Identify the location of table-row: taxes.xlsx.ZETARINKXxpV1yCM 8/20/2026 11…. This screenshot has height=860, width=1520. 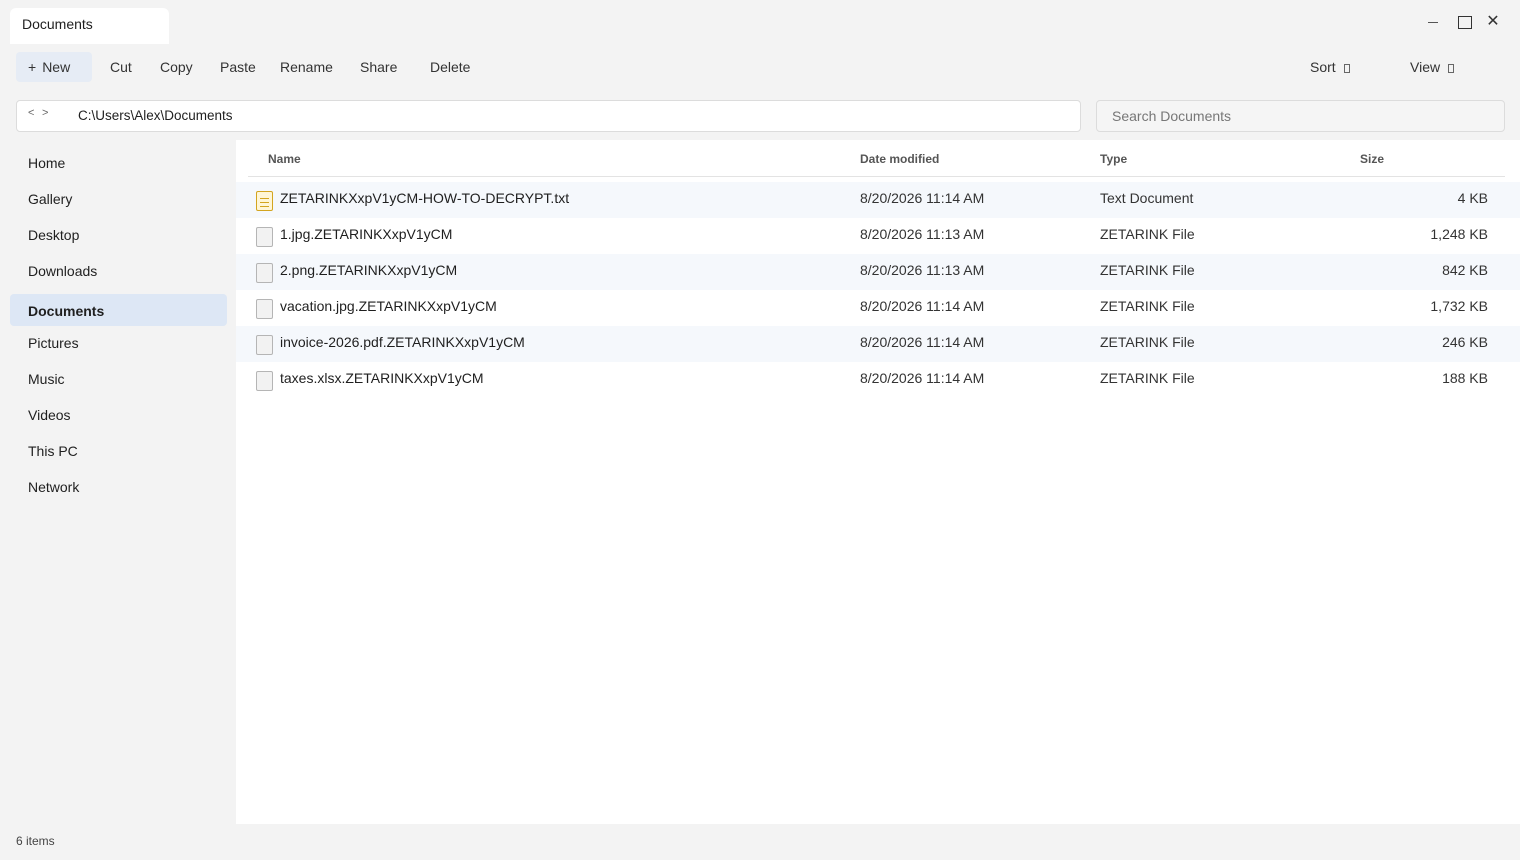
(878, 380).